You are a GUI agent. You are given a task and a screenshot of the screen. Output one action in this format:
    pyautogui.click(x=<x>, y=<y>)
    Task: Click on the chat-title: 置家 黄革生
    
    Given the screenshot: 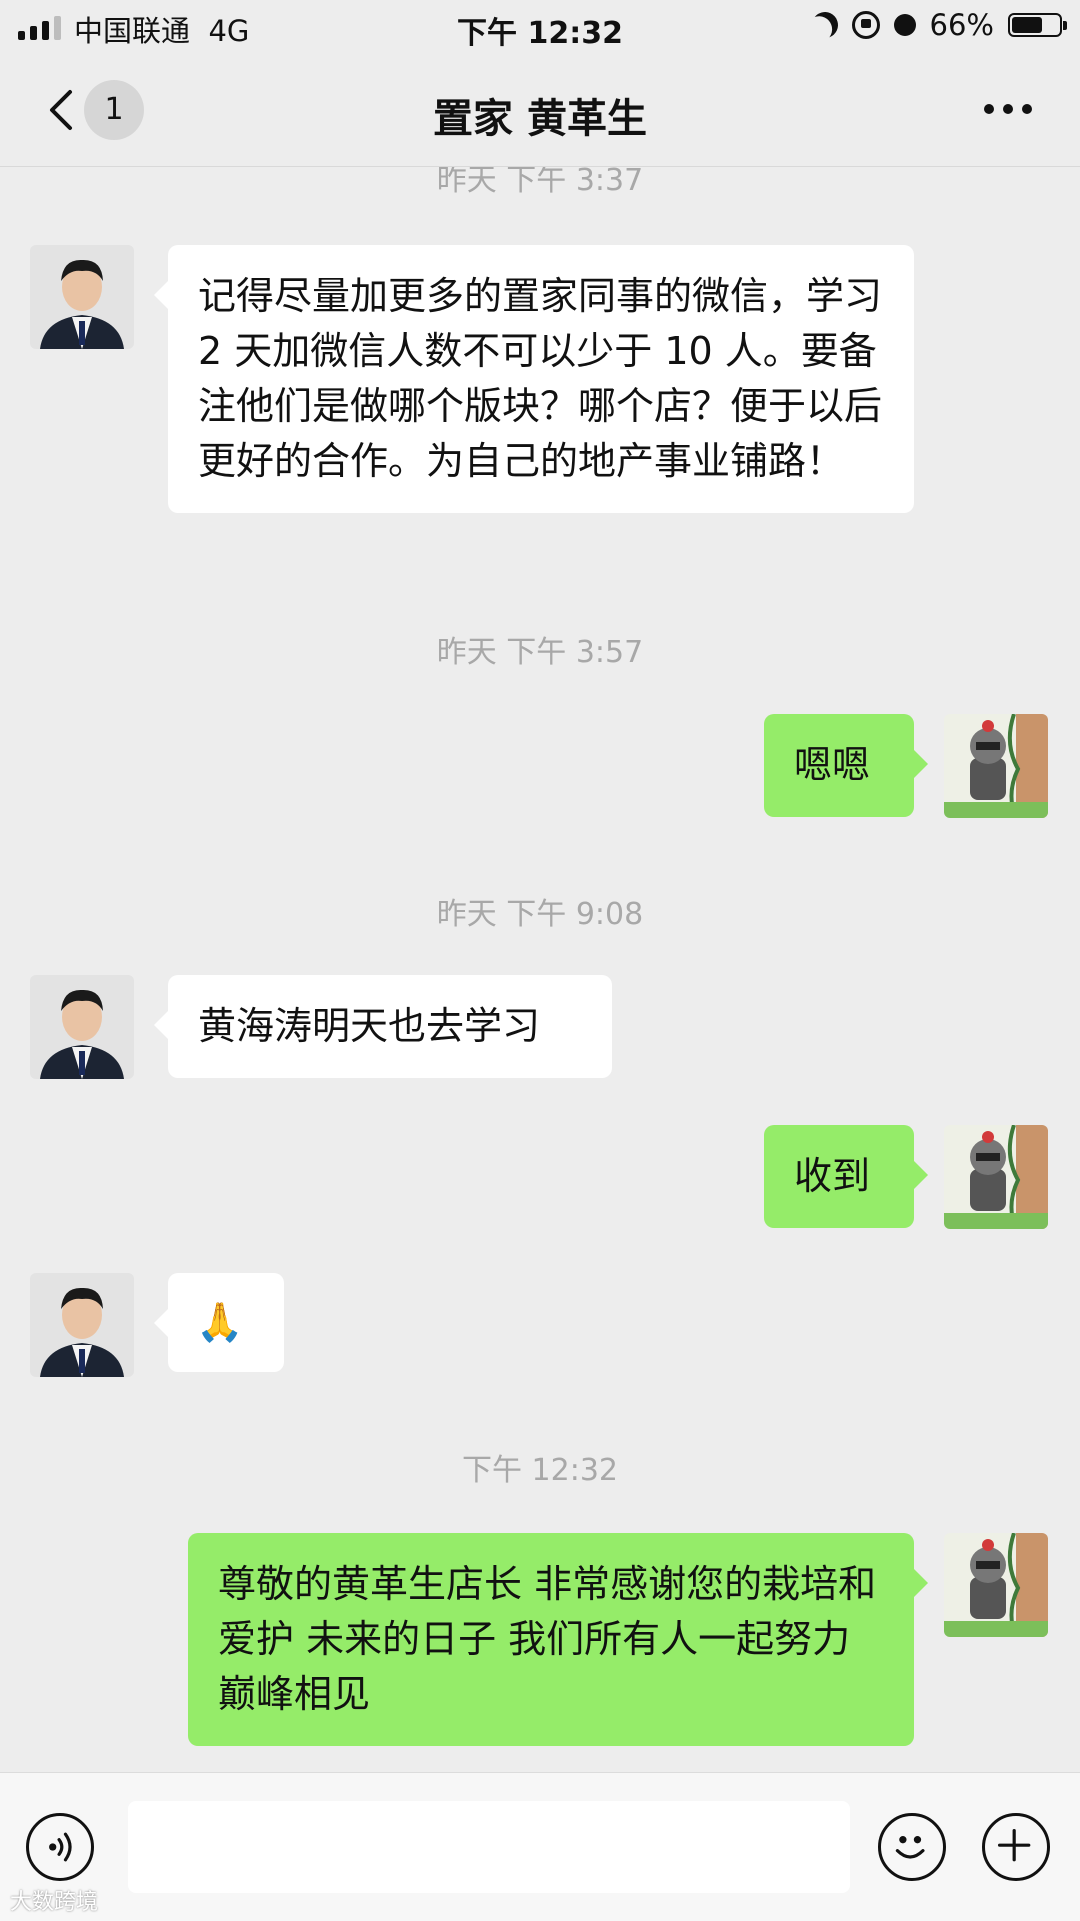 What is the action you would take?
    pyautogui.click(x=540, y=119)
    